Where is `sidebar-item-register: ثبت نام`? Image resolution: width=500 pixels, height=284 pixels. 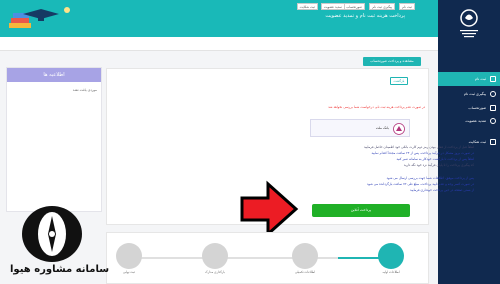 sidebar-item-register: ثبت نام is located at coordinates (469, 79).